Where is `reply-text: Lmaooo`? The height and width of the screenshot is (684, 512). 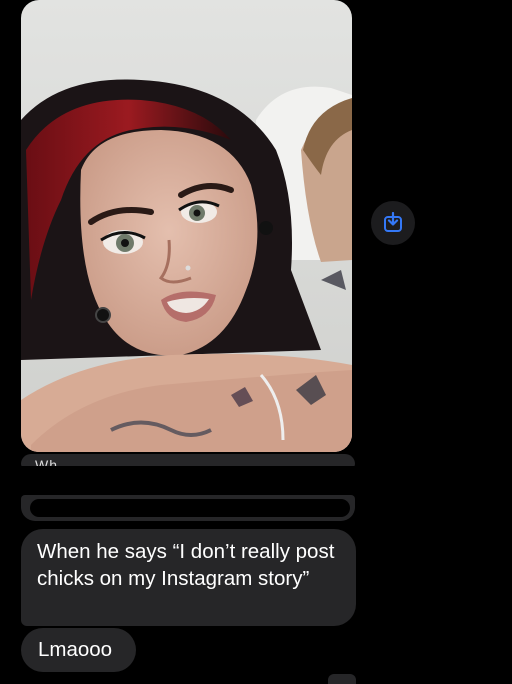 reply-text: Lmaooo is located at coordinates (75, 649).